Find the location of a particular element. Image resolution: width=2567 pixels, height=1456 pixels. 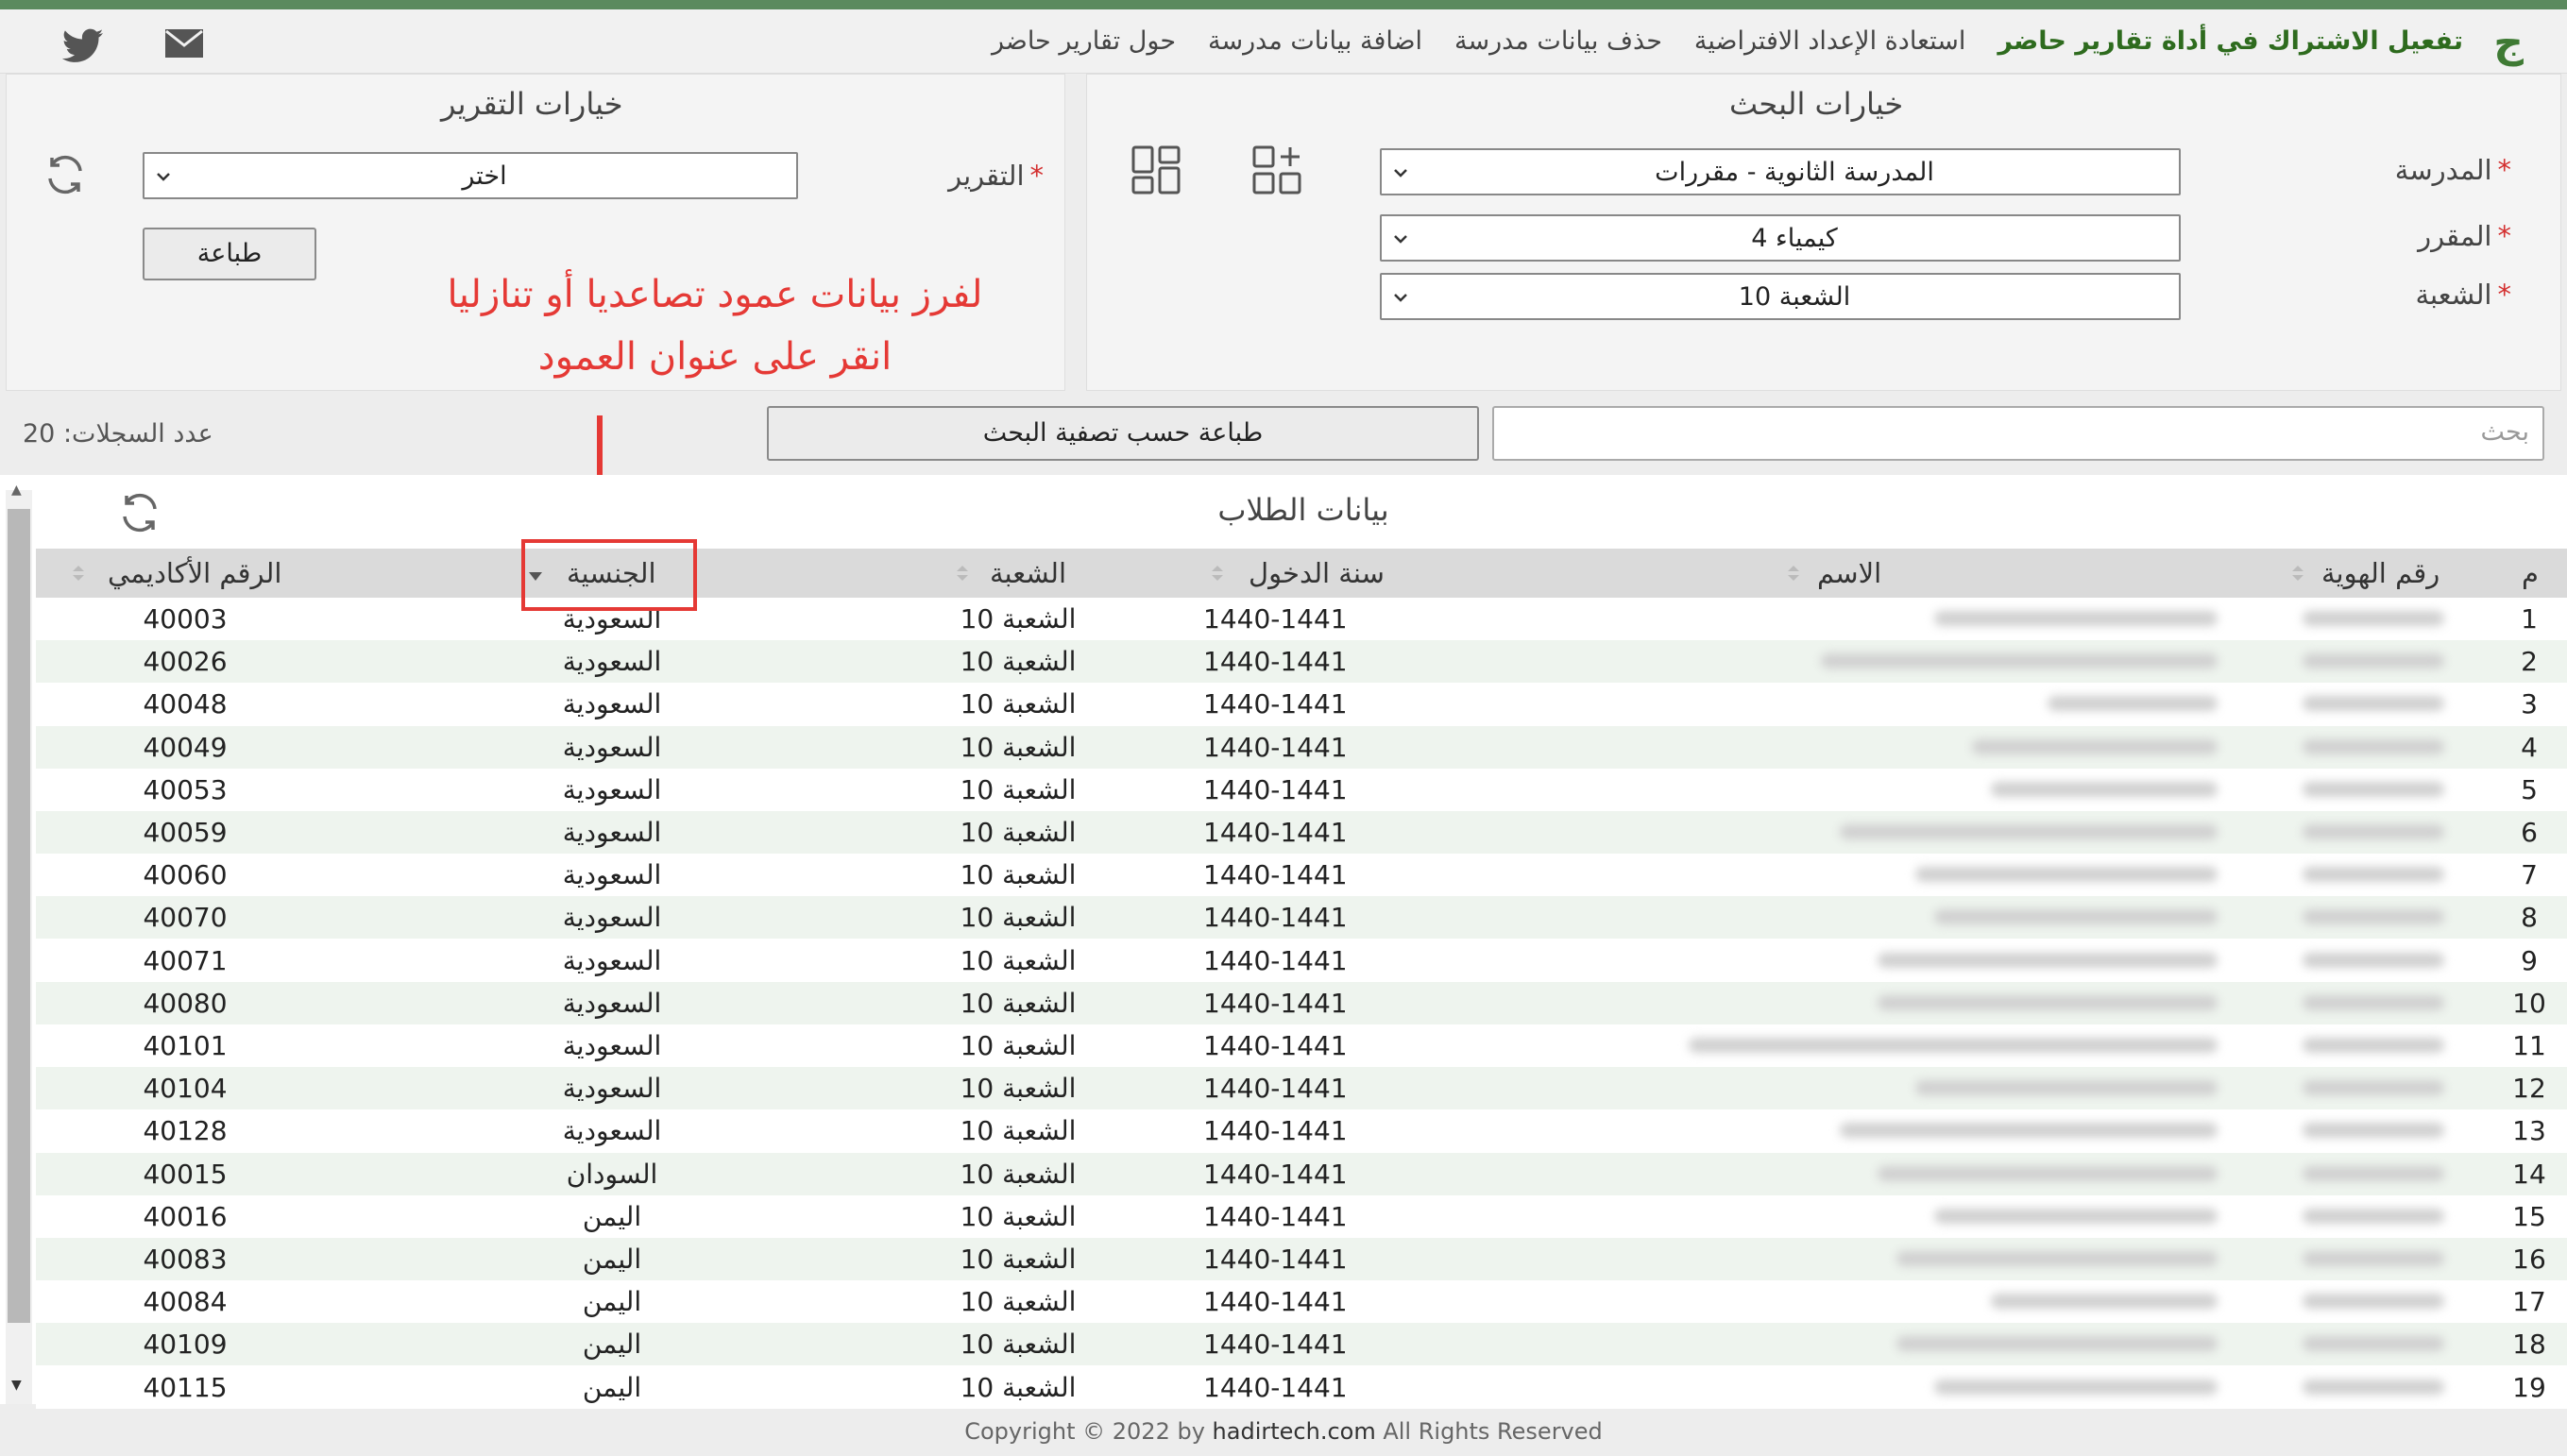

cell-index: 17 is located at coordinates (2529, 1302).